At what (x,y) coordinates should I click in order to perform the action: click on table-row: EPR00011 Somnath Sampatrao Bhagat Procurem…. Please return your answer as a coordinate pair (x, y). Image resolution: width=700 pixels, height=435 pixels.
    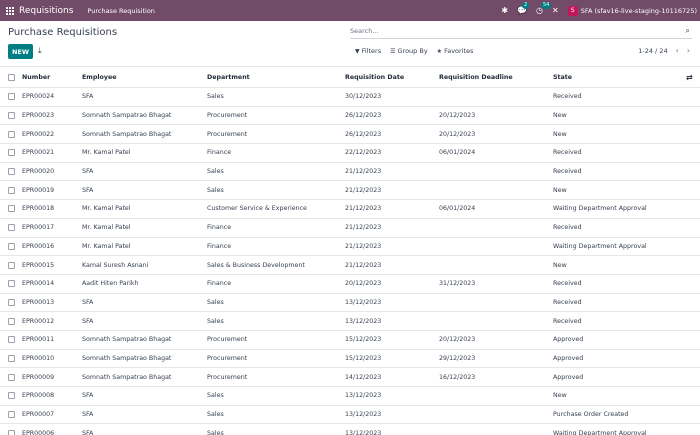
    Looking at the image, I should click on (350, 340).